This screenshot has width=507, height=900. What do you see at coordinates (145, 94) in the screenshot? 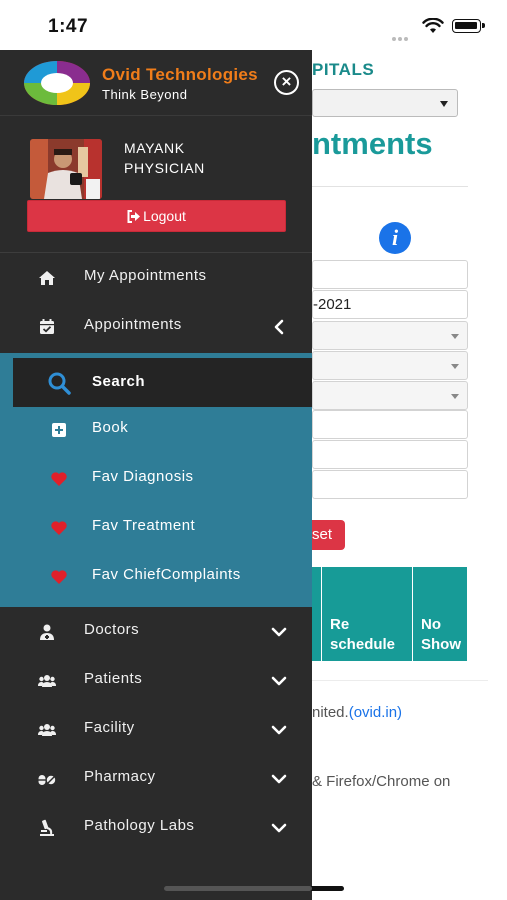
I see `brand-tagline: Think Beyond` at bounding box center [145, 94].